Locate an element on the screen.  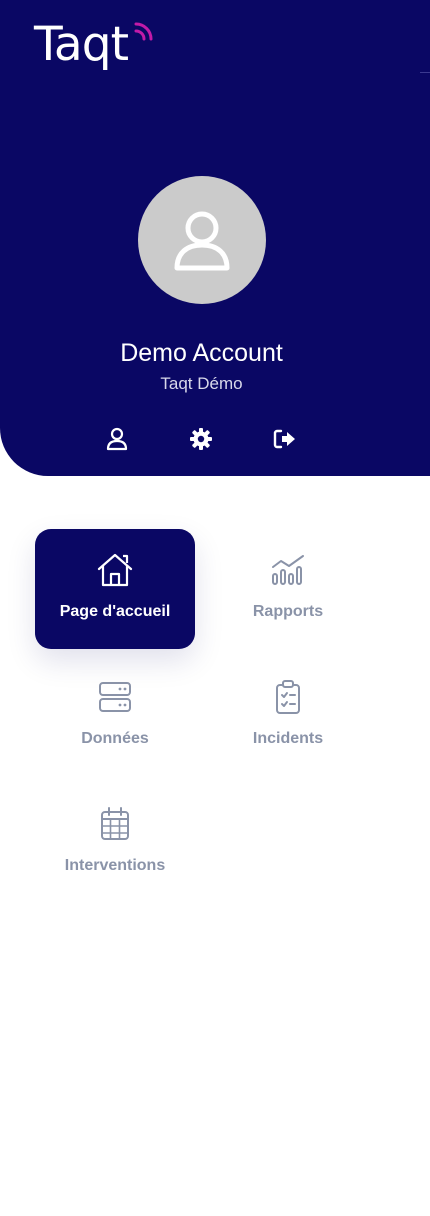
nav-data: Données is located at coordinates (115, 716).